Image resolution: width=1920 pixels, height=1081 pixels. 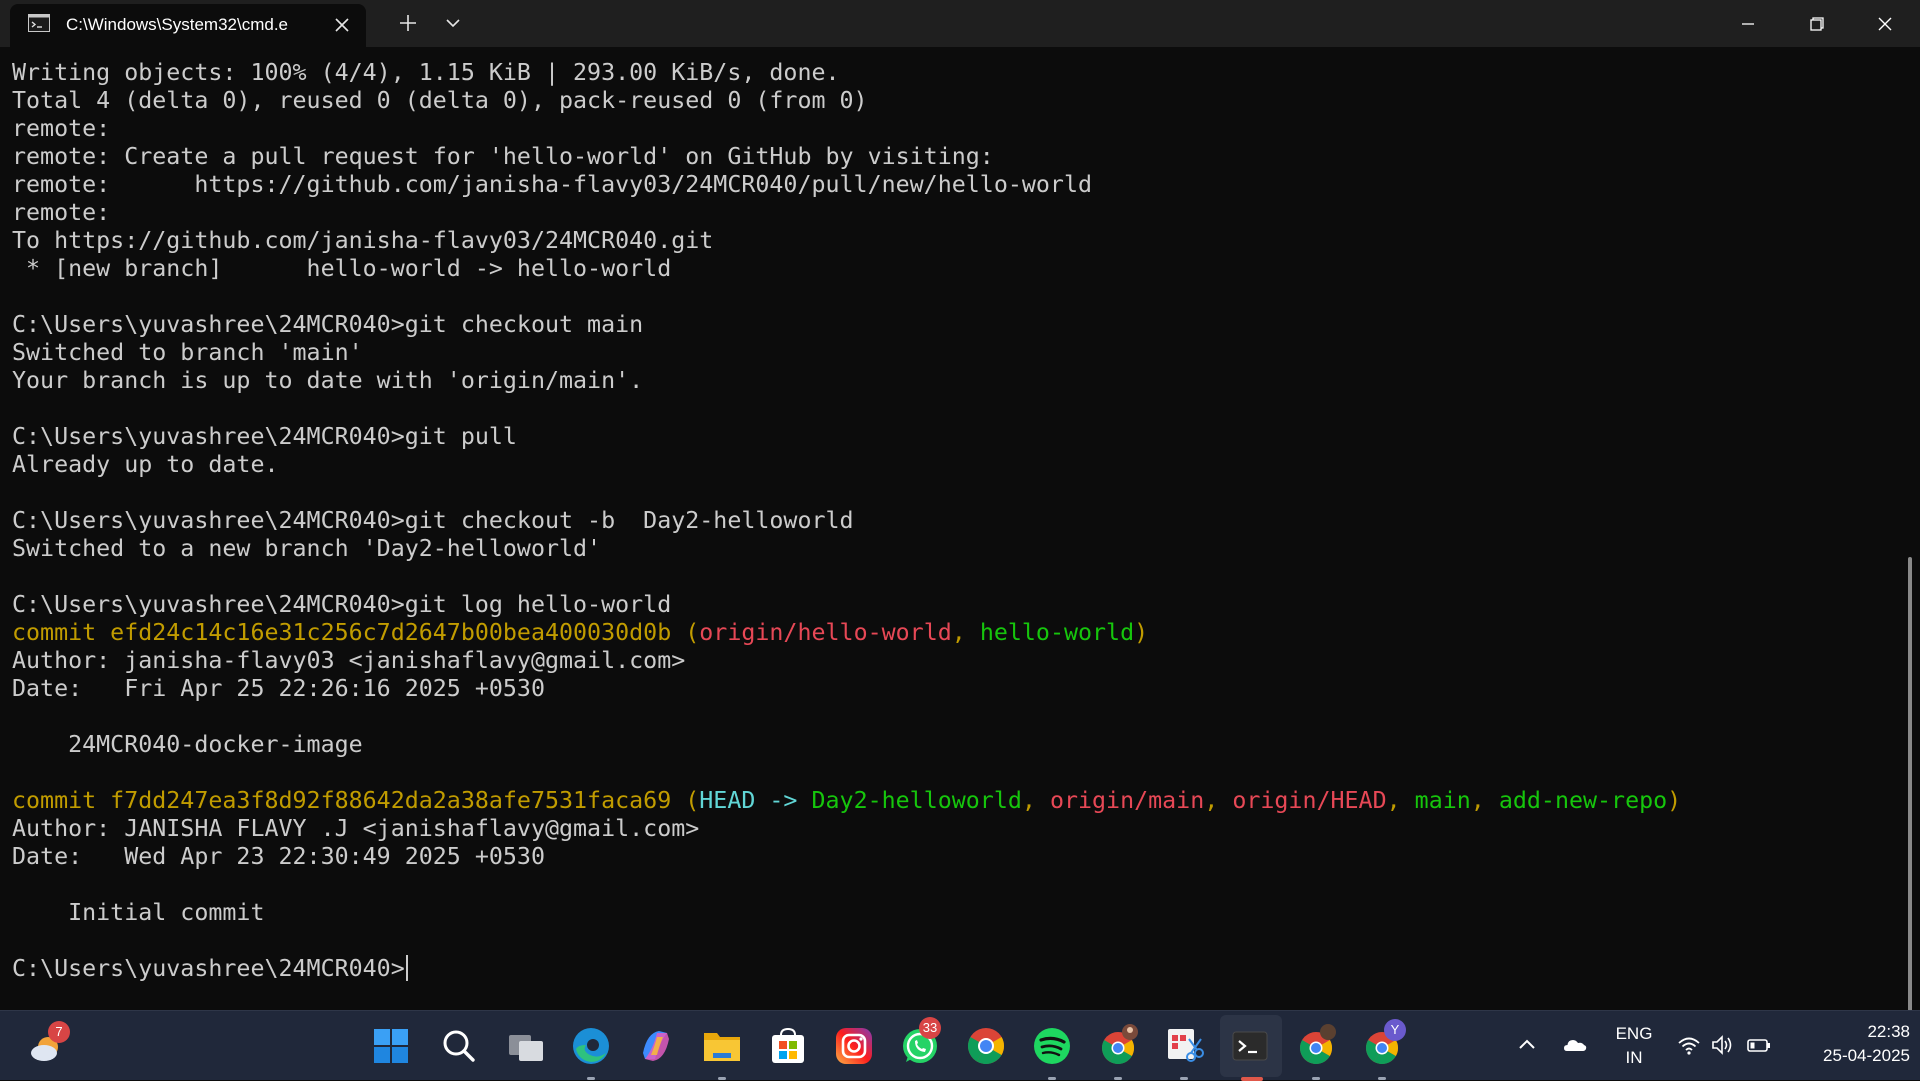 What do you see at coordinates (846, 353) in the screenshot?
I see `terminal-line: Switched to branch 'main'` at bounding box center [846, 353].